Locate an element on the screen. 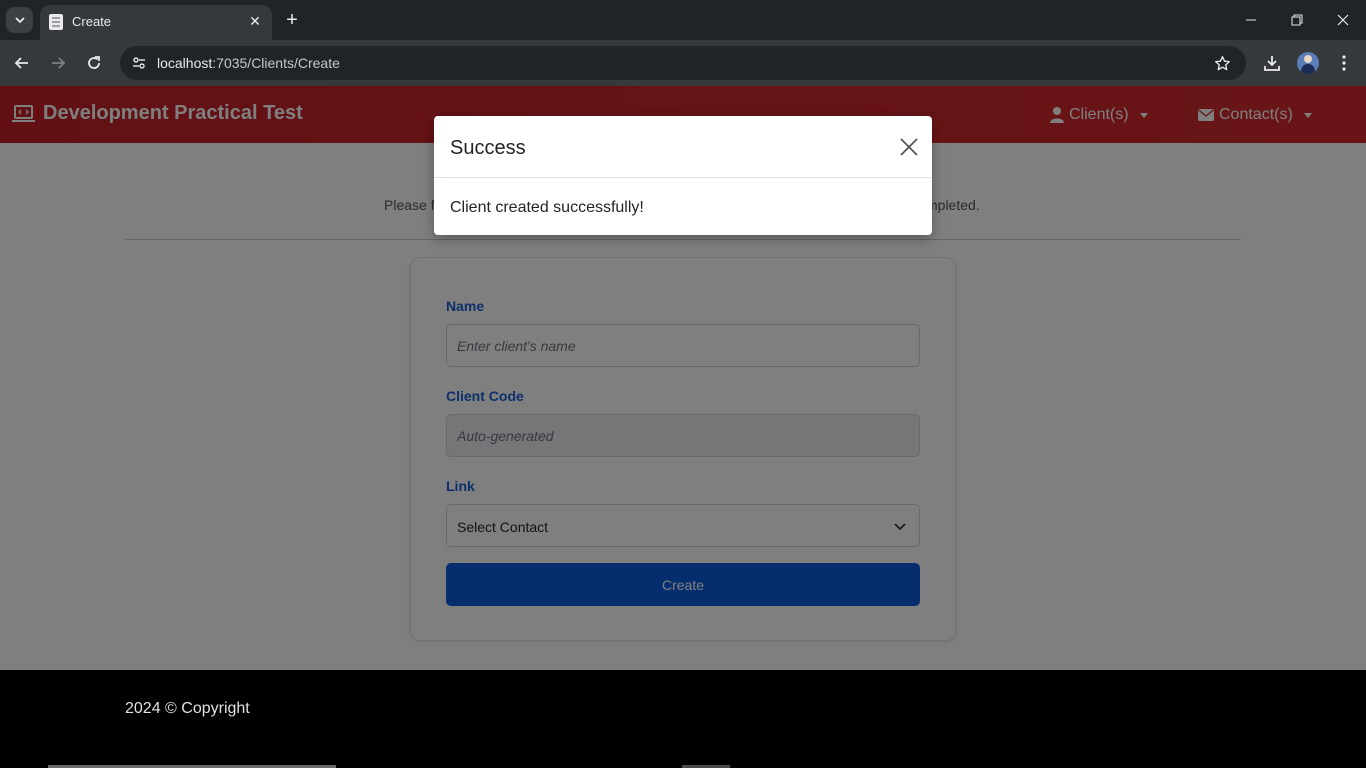 This screenshot has width=1366, height=768. minimize-icon is located at coordinates (1251, 20).